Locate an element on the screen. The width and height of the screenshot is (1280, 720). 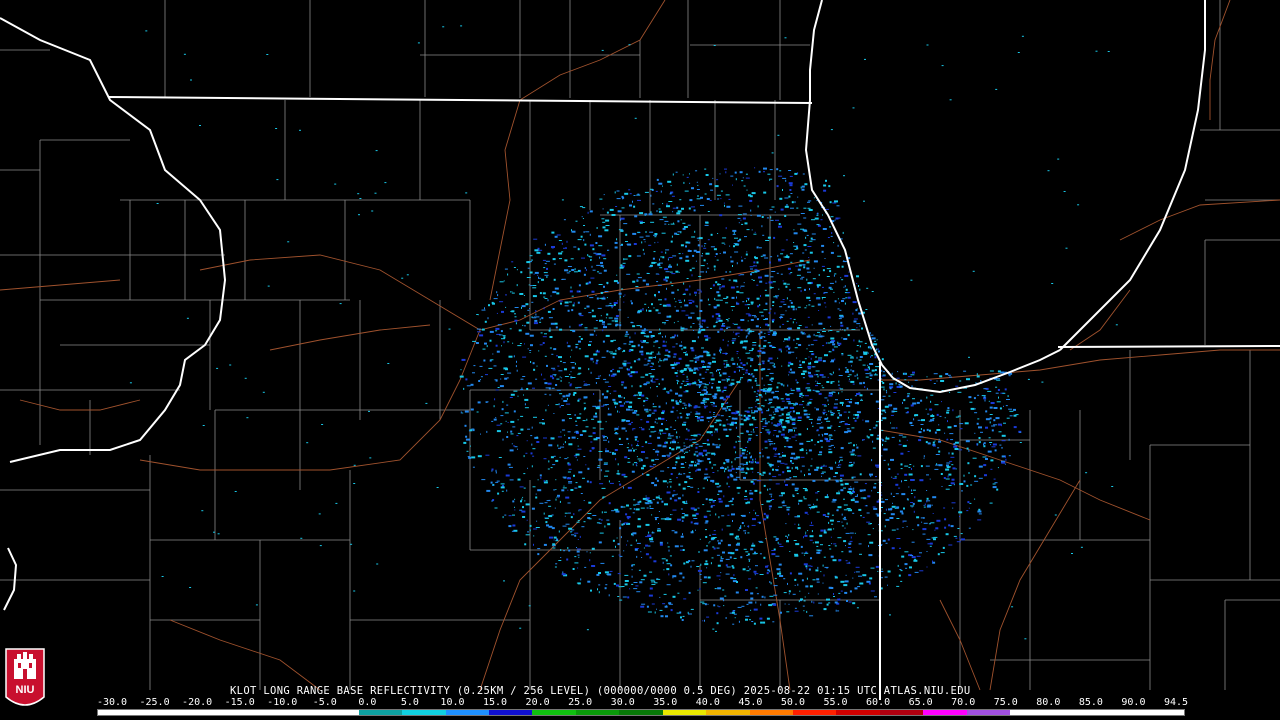
scale-label: 40.0 is located at coordinates (707, 702).